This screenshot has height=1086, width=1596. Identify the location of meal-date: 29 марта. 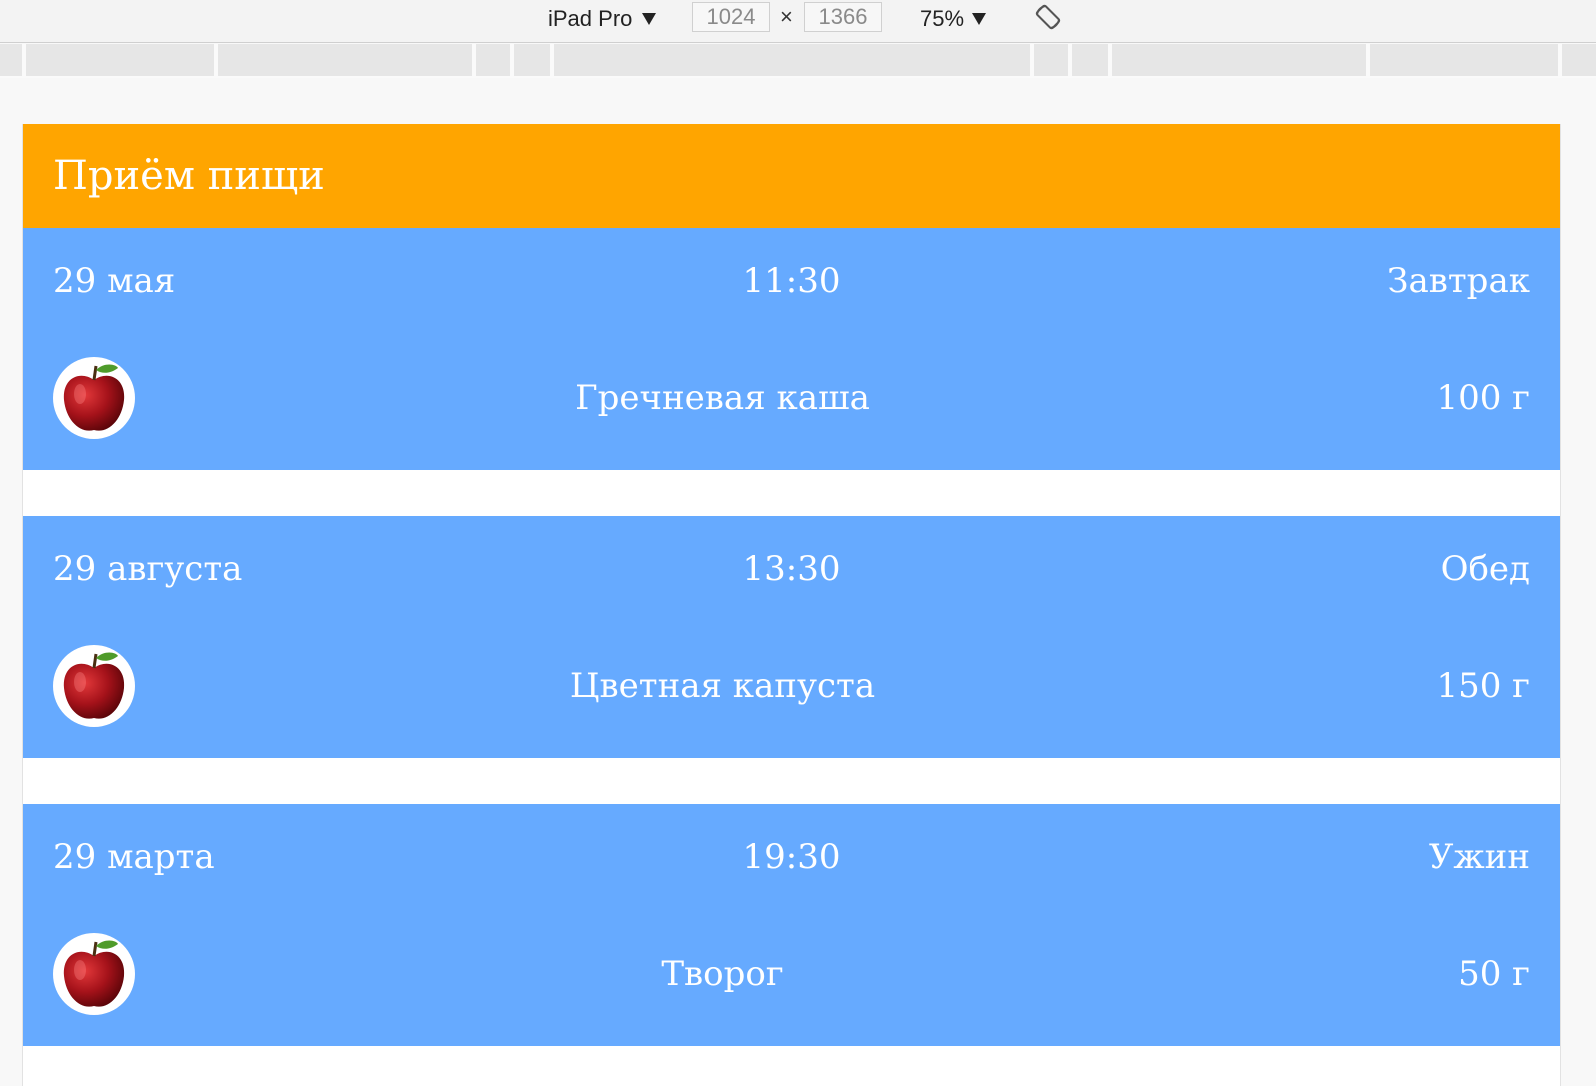
(134, 857).